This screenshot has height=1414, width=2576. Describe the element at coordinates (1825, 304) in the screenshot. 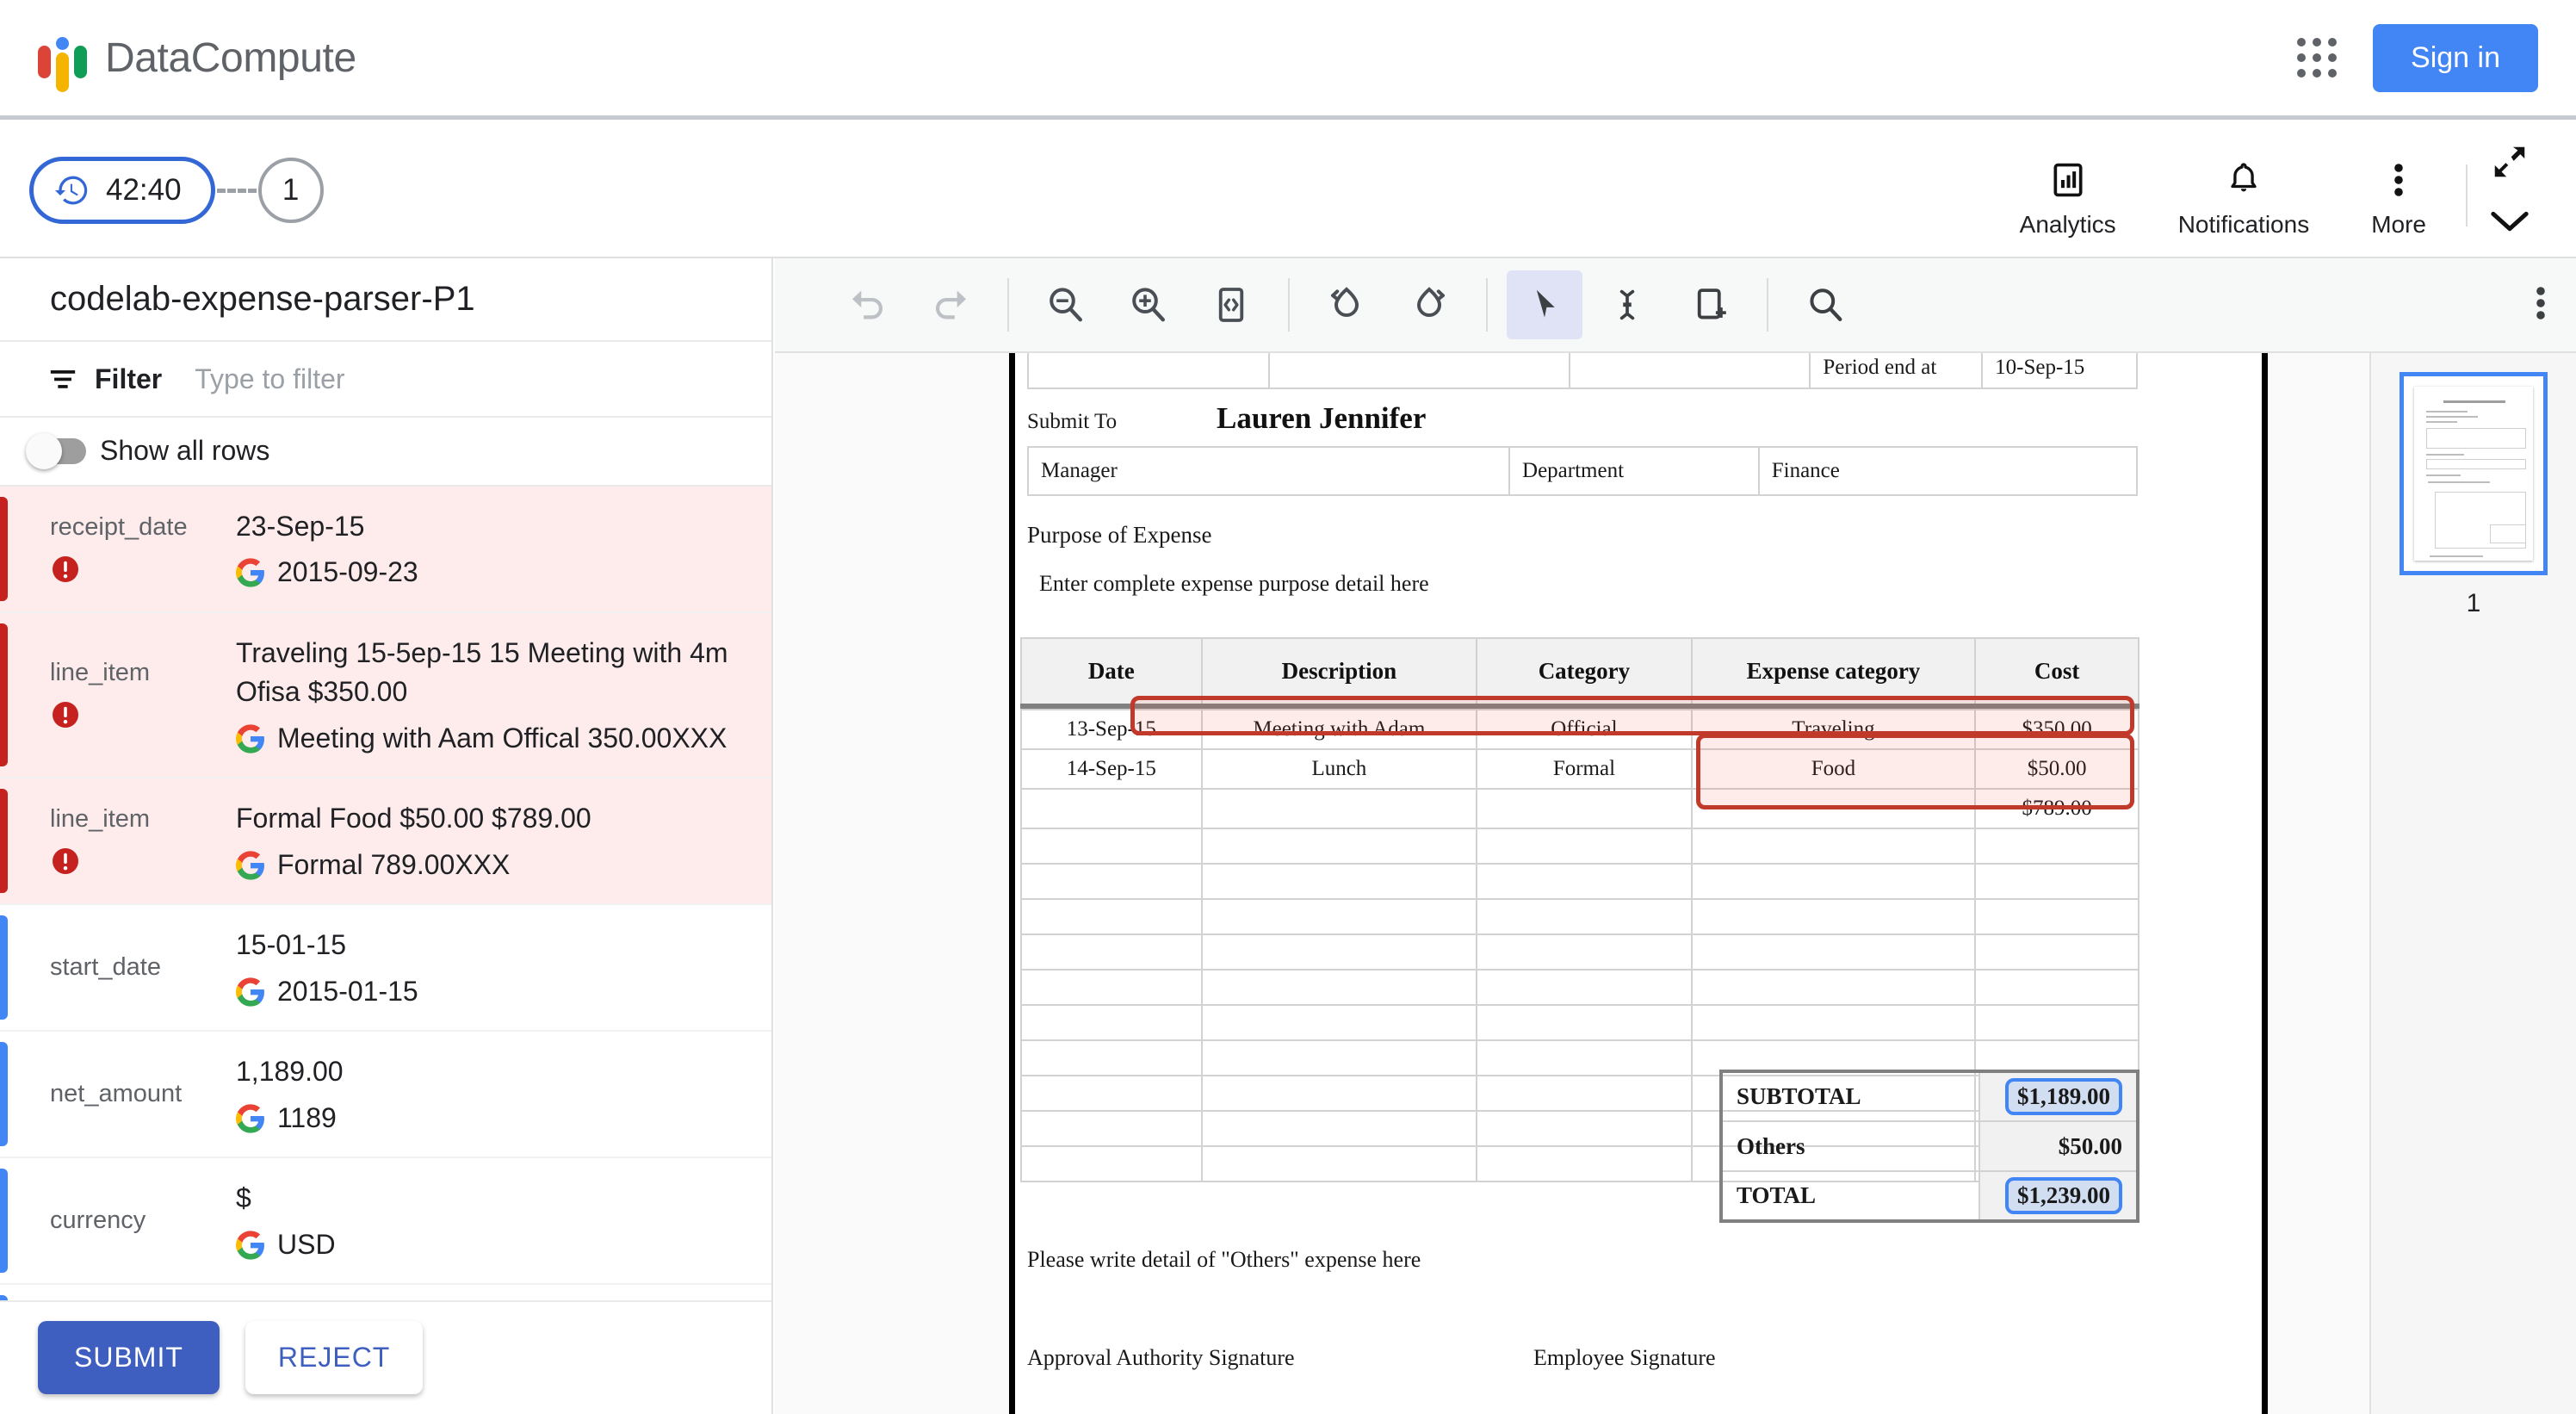

I see `search-button` at that location.